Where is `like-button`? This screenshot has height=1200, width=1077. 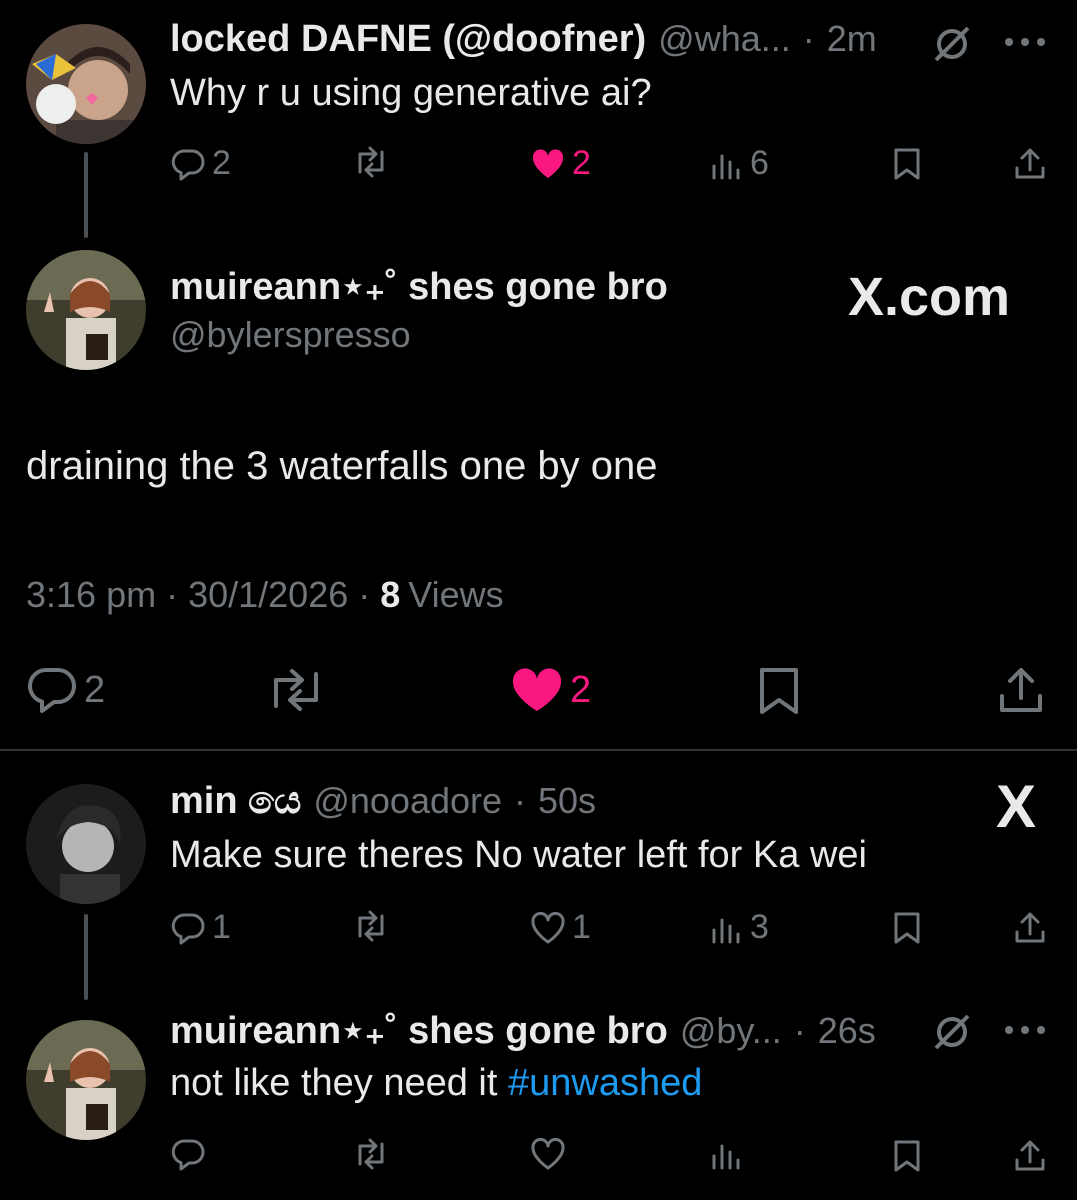
like-button is located at coordinates (548, 1154).